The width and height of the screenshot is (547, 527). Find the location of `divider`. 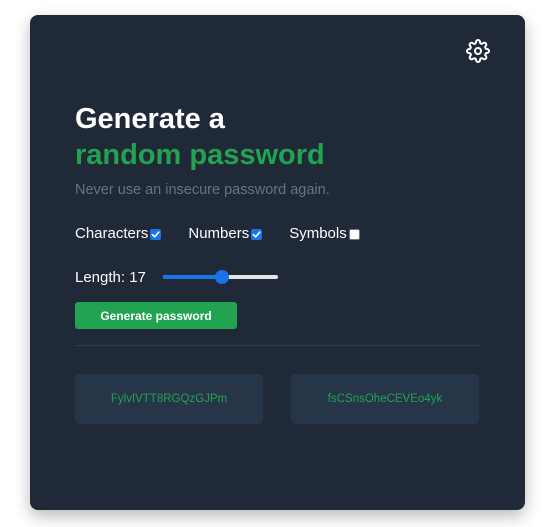

divider is located at coordinates (277, 345).